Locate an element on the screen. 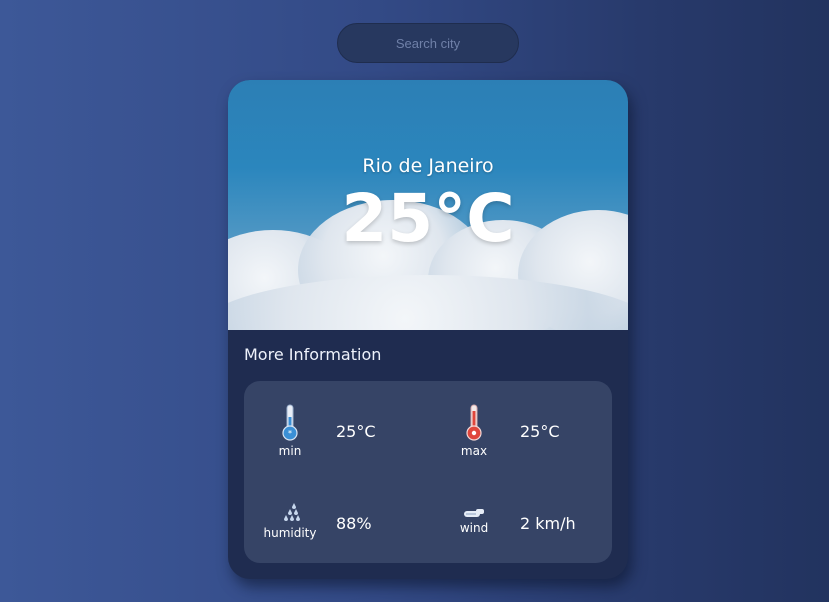 This screenshot has height=602, width=829. city-name: Rio de Janeiro is located at coordinates (428, 166).